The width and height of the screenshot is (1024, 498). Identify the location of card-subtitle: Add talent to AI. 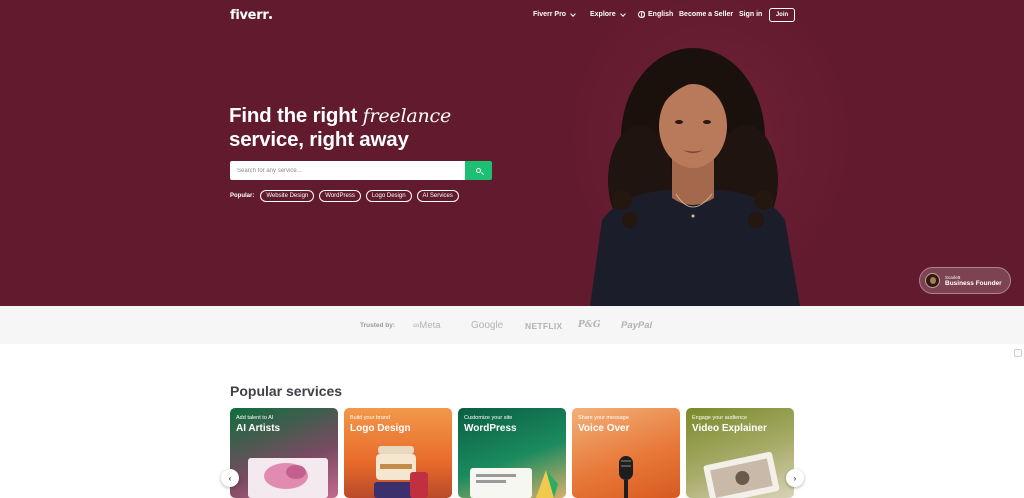
(255, 418).